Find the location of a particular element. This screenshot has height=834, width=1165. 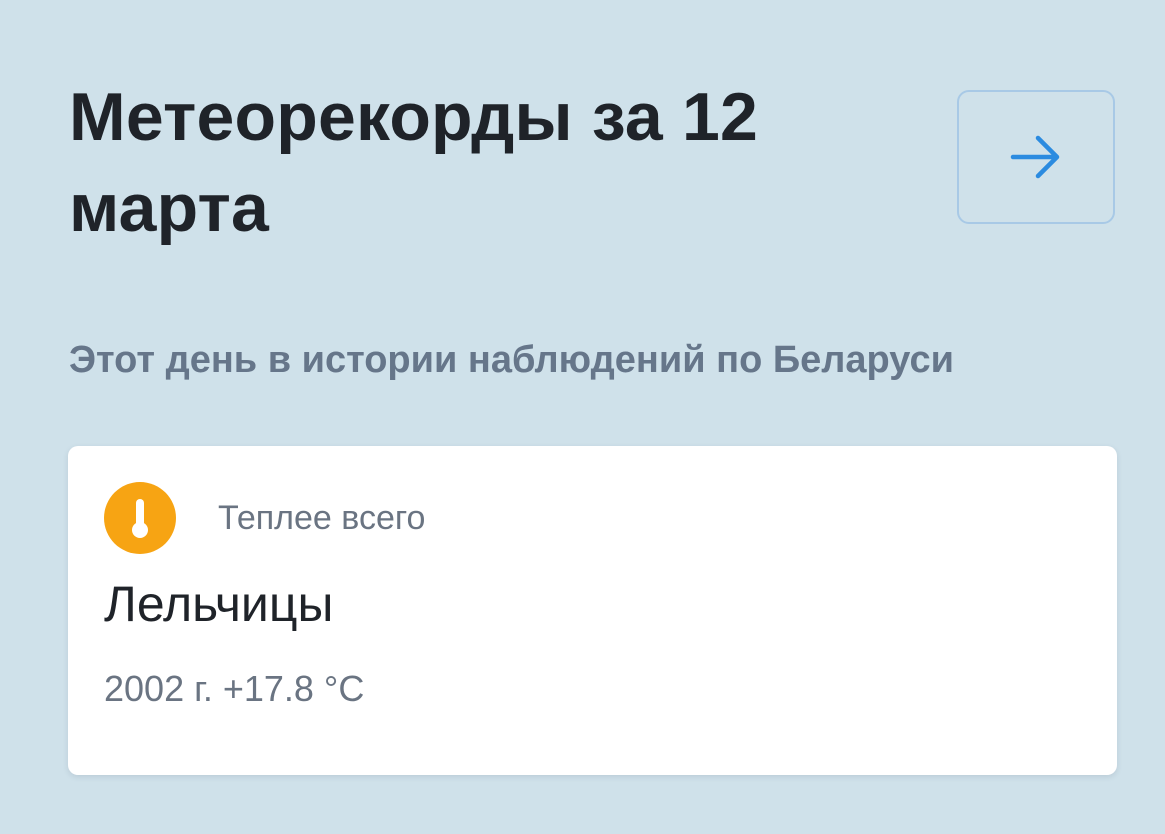

record-value: 2002 г. +17.8 °C is located at coordinates (234, 688).